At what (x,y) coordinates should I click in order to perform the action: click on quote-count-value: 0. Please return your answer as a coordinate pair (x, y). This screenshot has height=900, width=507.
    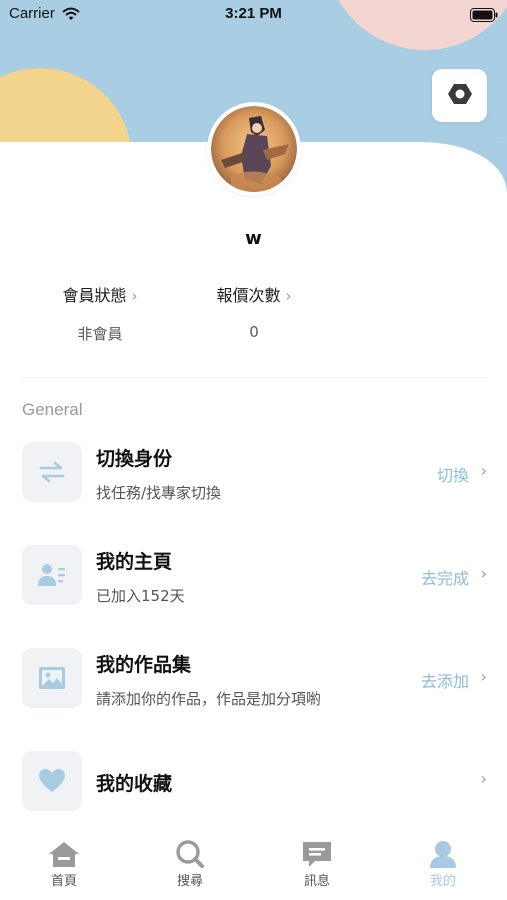
    Looking at the image, I should click on (254, 332).